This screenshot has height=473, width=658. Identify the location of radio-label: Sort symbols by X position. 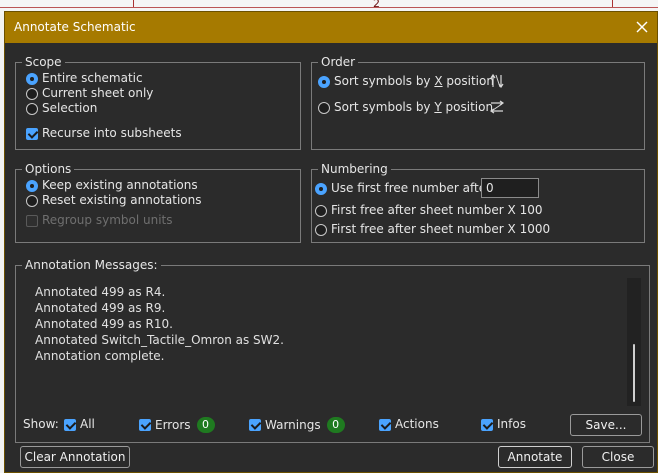
(414, 81).